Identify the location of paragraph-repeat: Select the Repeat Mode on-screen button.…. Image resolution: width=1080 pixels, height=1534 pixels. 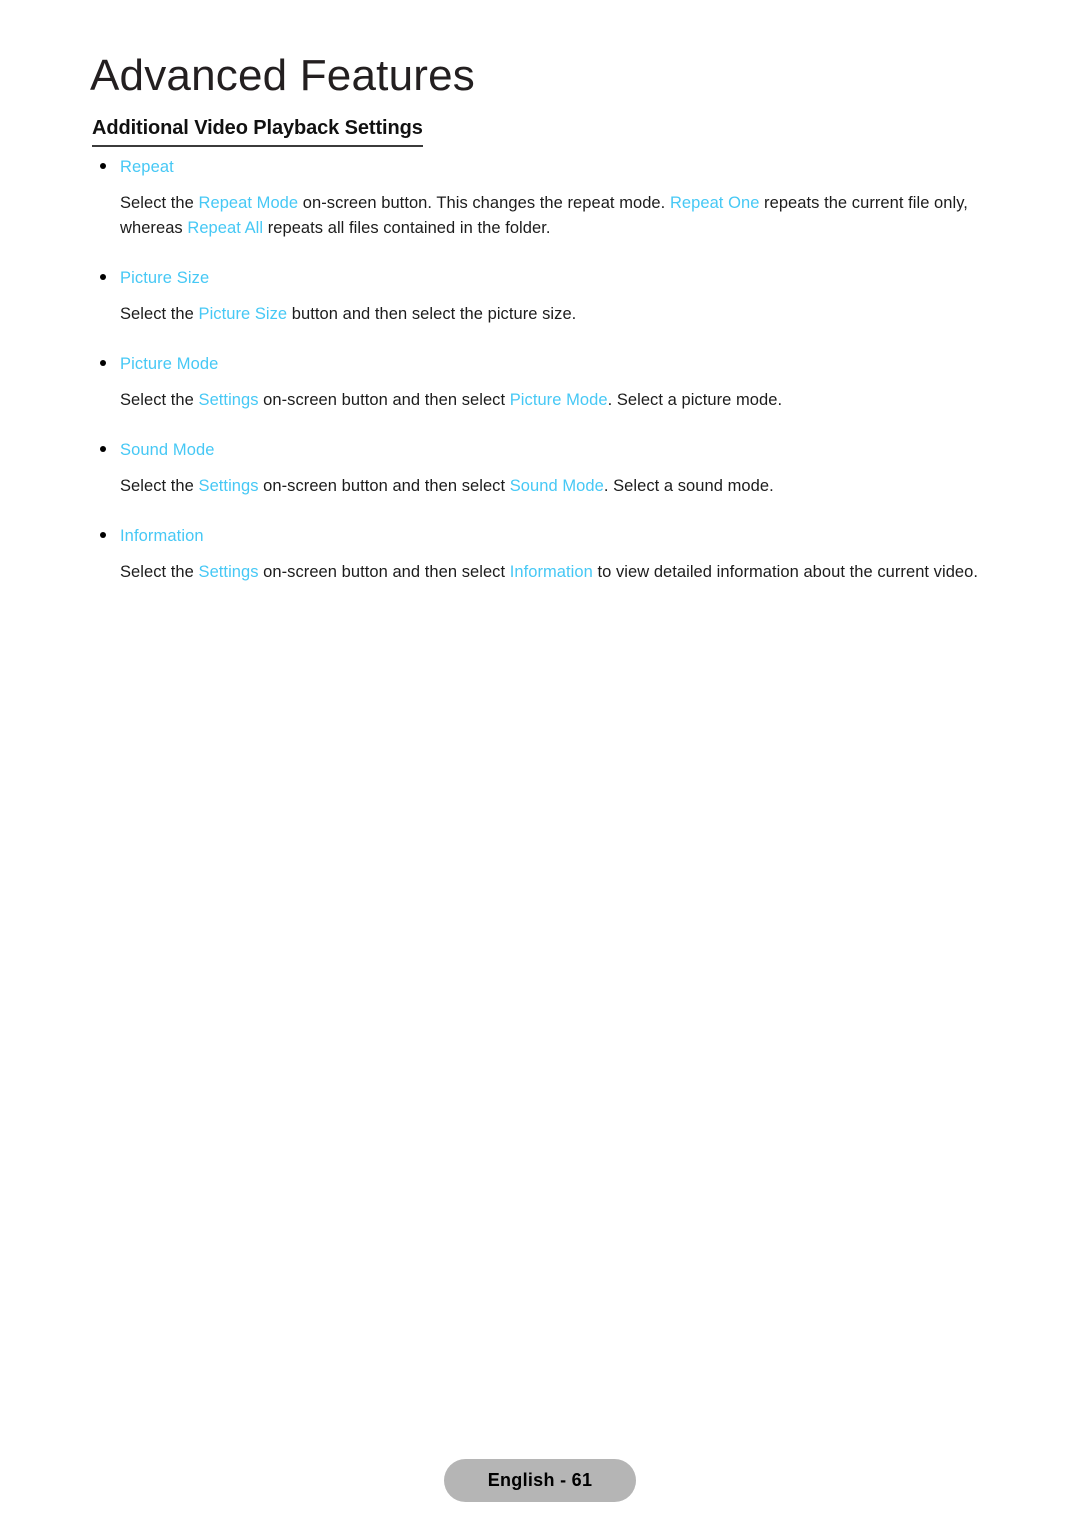
(540, 216).